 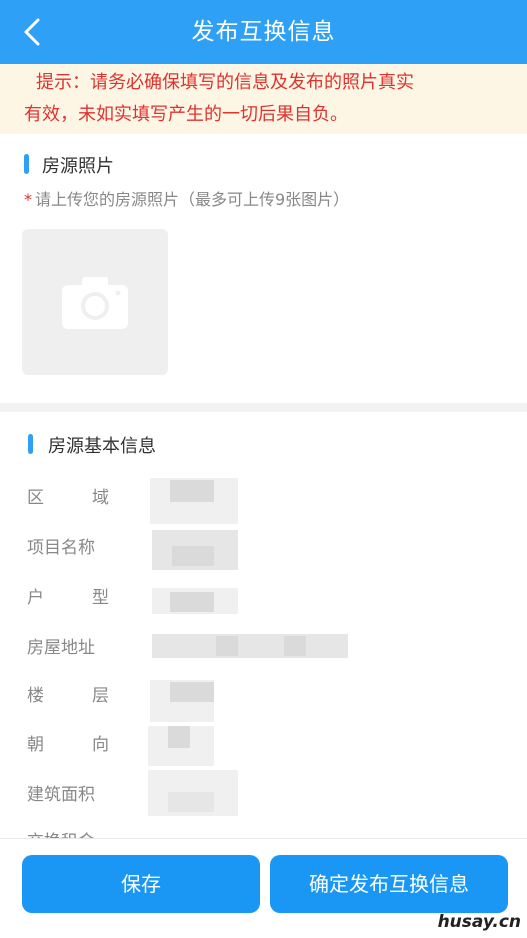 What do you see at coordinates (263, 598) in the screenshot?
I see `field-layout: 户型` at bounding box center [263, 598].